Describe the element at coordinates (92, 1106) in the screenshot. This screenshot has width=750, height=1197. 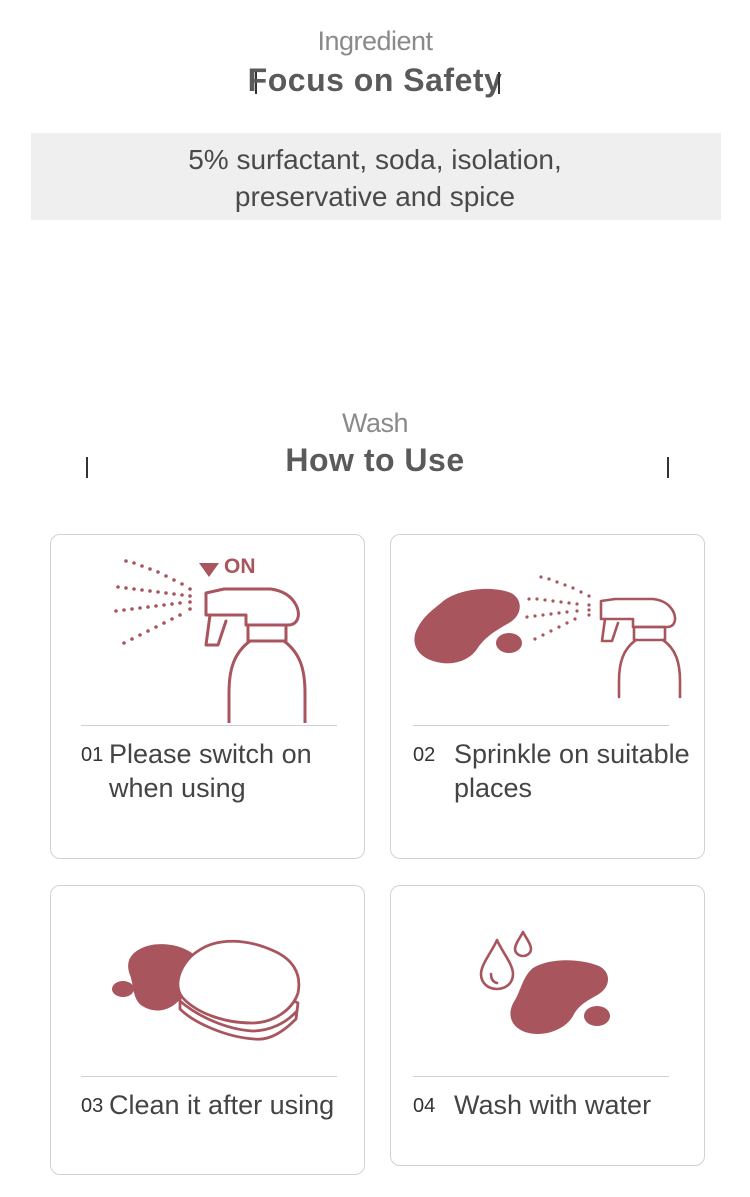
I see `step-number: 03` at that location.